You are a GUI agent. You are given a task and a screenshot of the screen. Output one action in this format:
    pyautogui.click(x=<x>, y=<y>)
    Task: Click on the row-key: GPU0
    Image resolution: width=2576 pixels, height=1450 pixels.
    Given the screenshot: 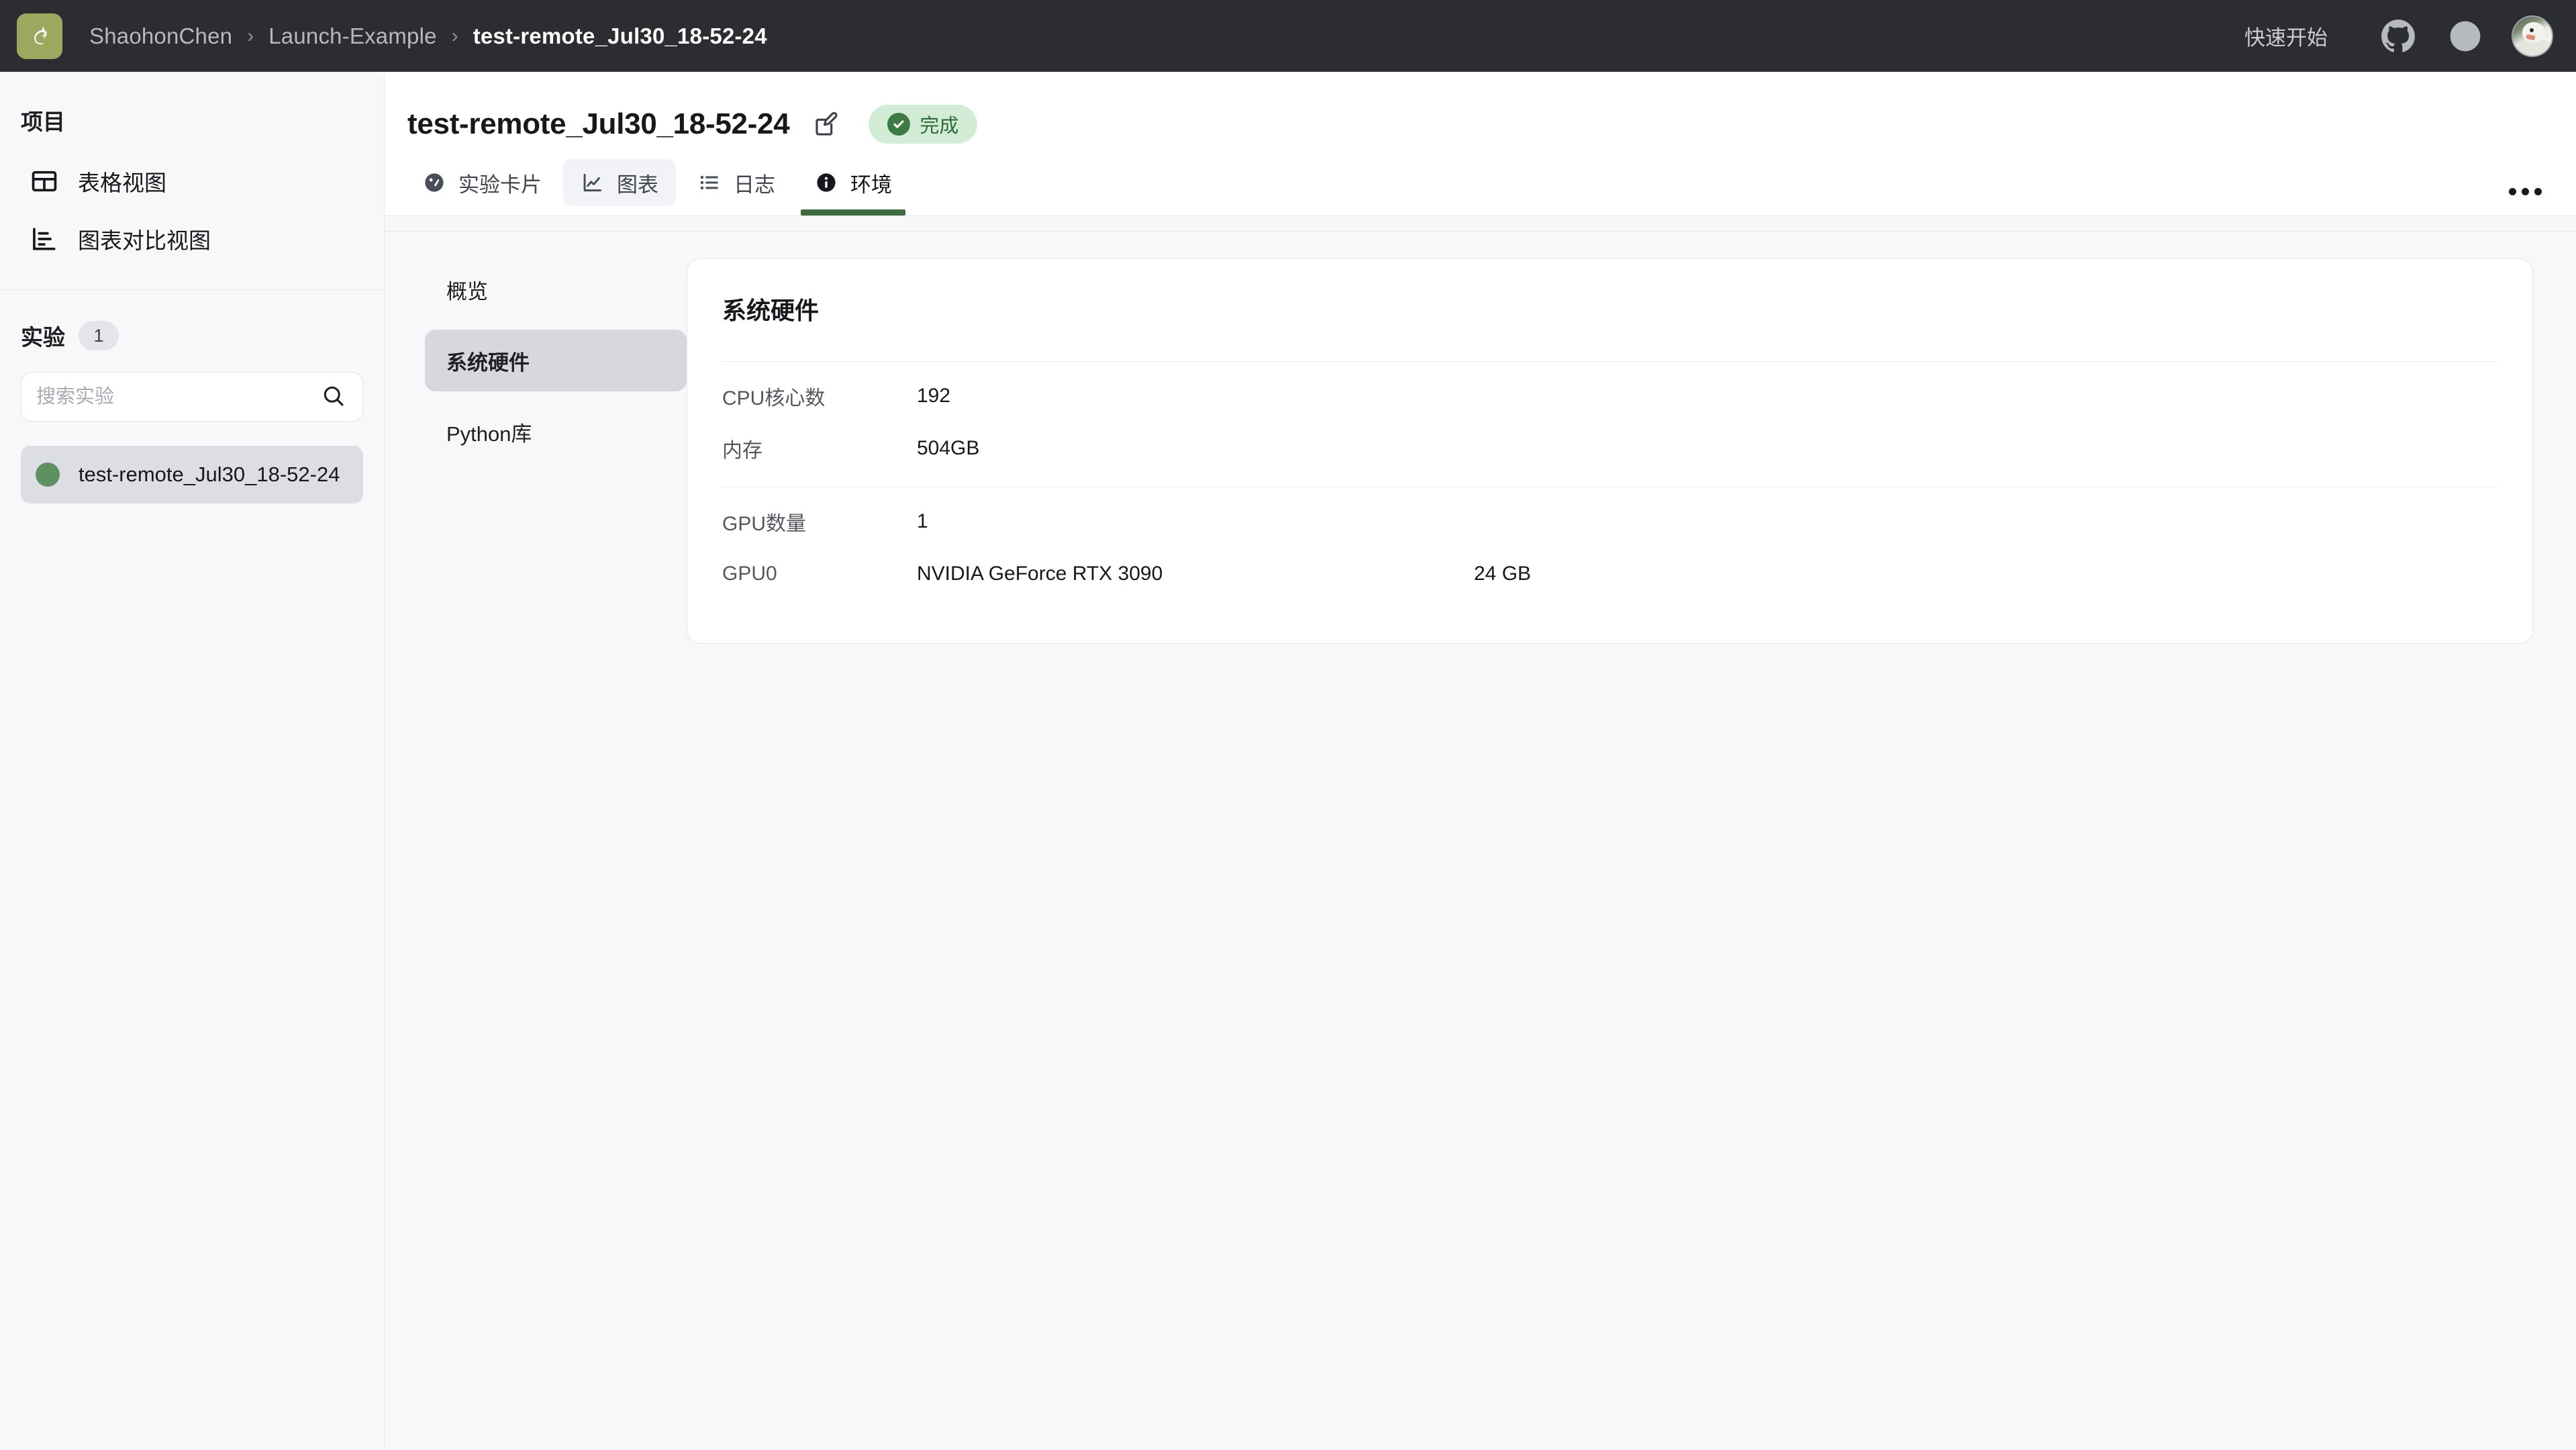 What is the action you would take?
    pyautogui.click(x=749, y=574)
    